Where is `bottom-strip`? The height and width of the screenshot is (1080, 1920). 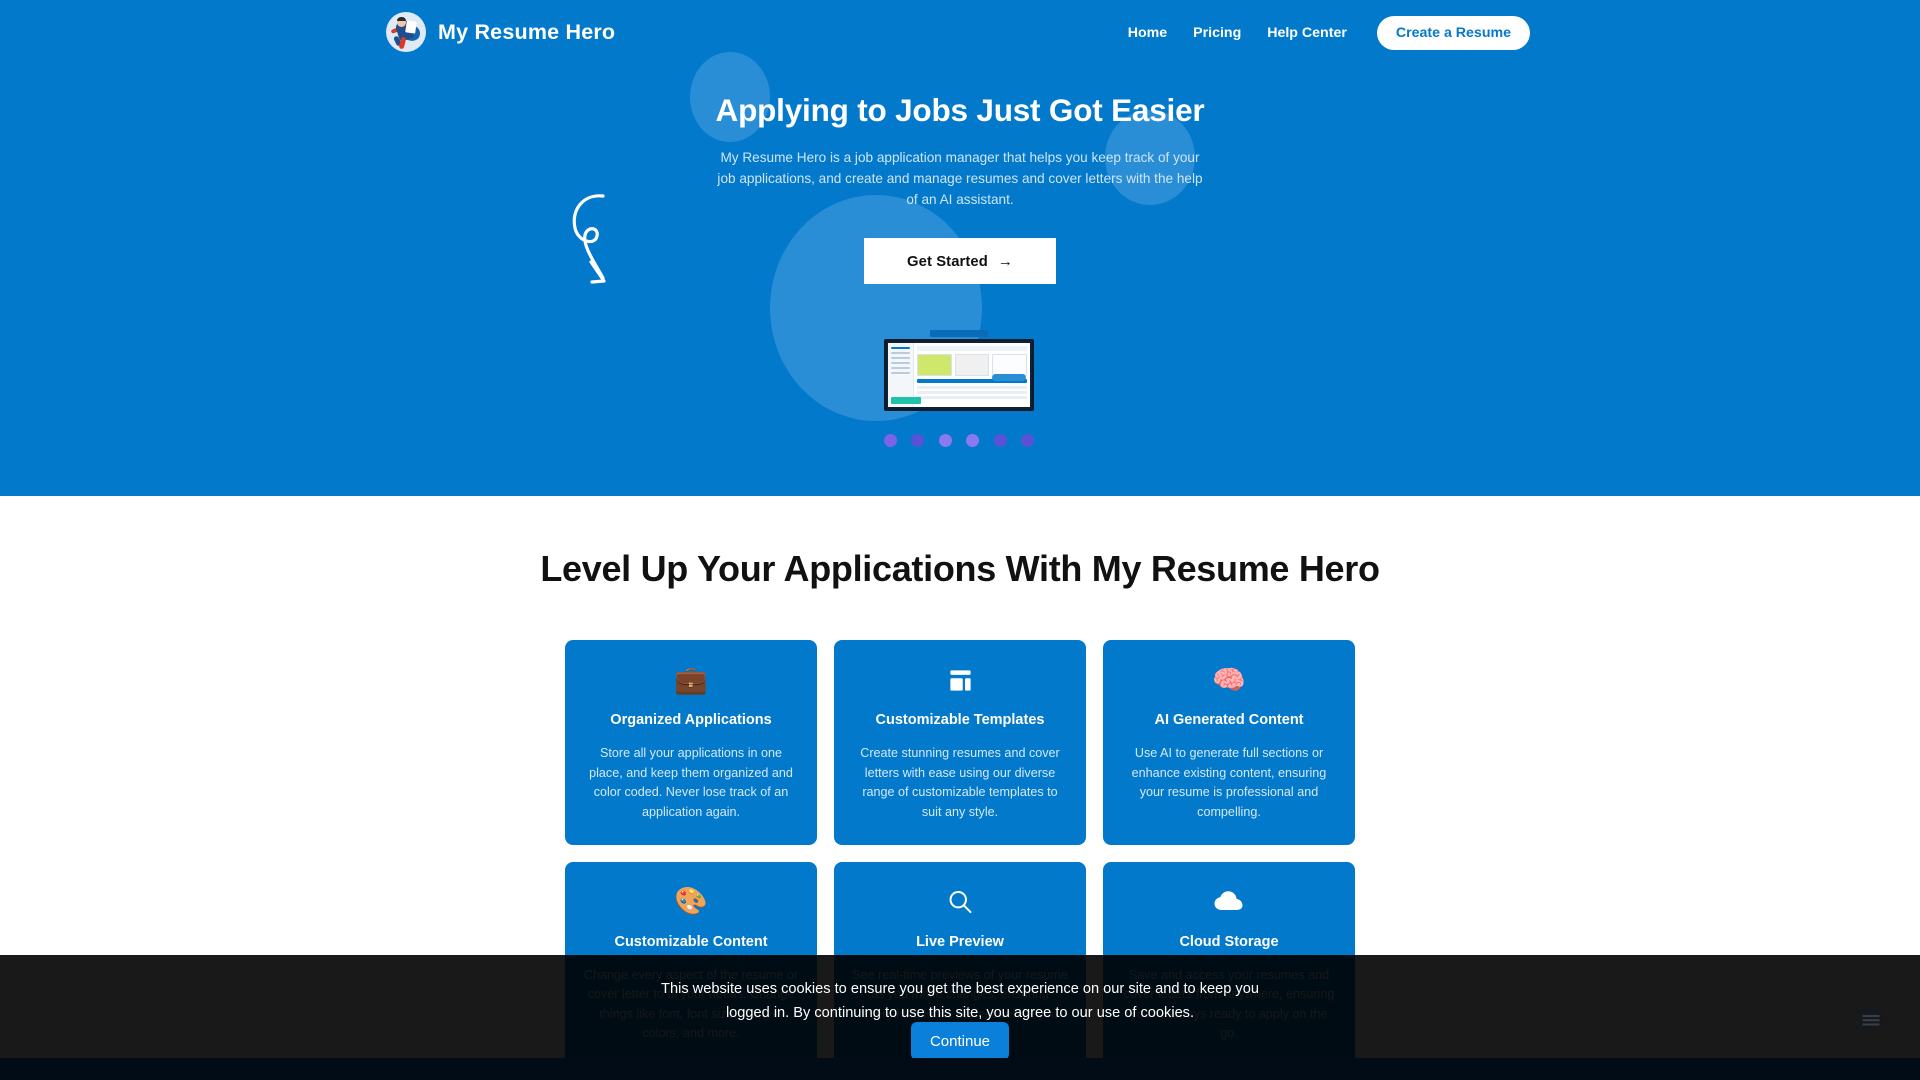 bottom-strip is located at coordinates (960, 1069).